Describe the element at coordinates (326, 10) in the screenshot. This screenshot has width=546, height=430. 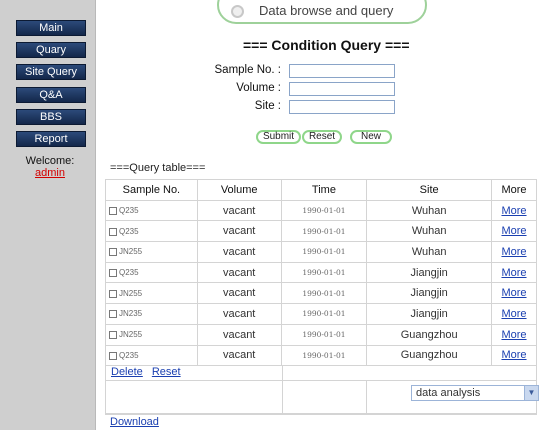
I see `banner-title: Data browse and query` at that location.